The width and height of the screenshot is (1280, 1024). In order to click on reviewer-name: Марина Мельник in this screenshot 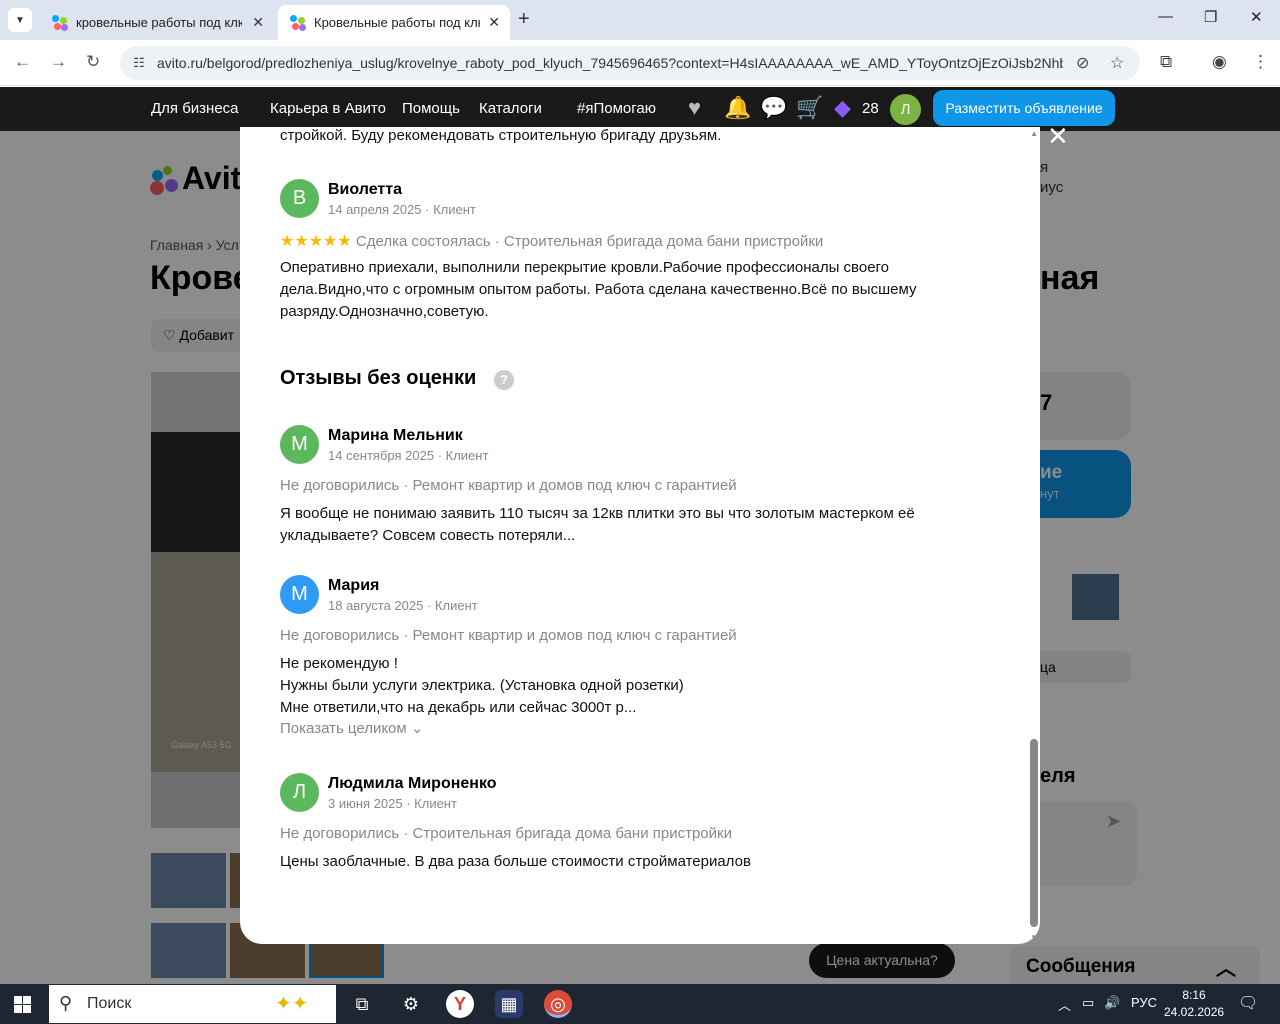, I will do `click(395, 436)`.